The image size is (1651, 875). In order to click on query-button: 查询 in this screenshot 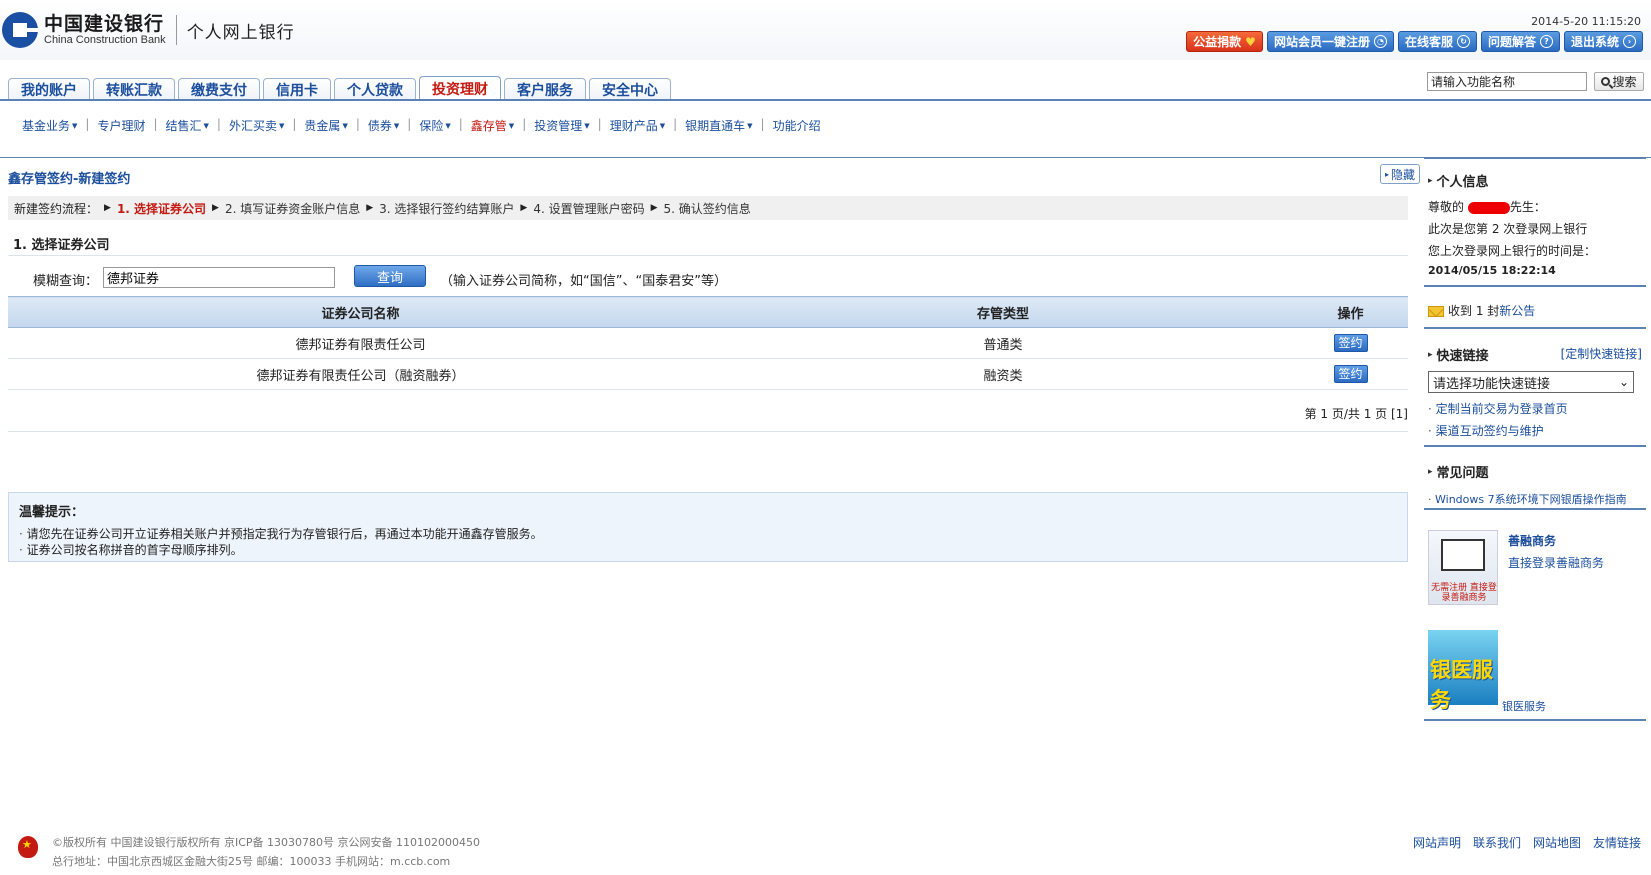, I will do `click(390, 276)`.